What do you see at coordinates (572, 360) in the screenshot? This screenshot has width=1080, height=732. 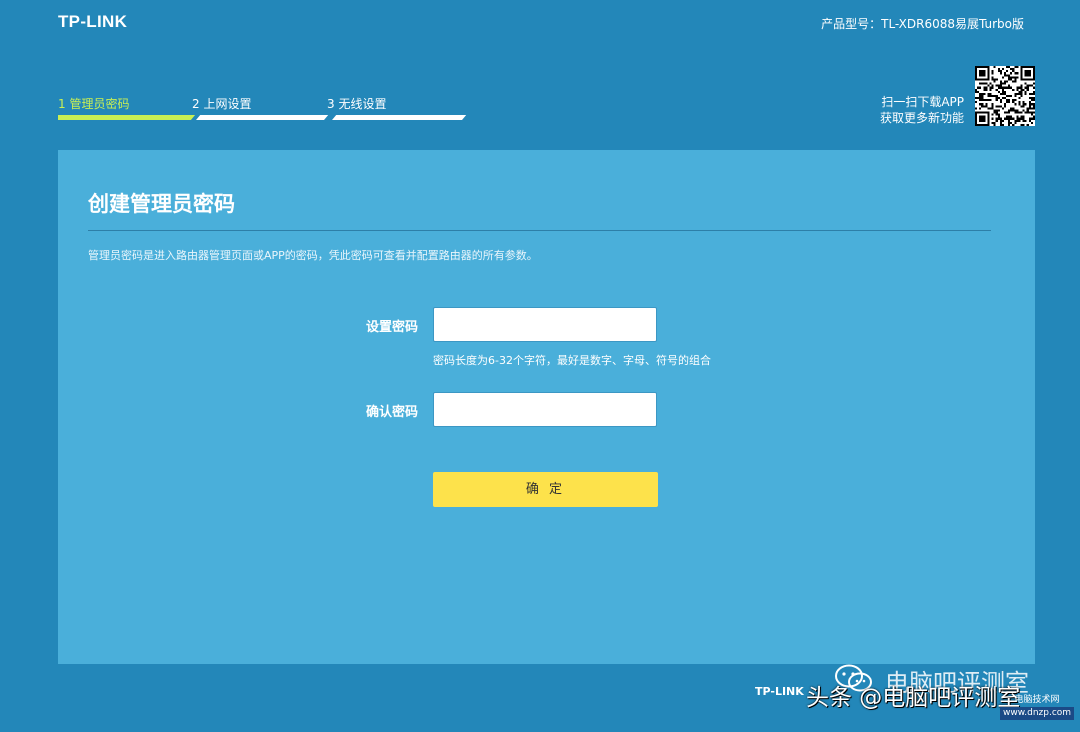 I see `password-hint: 密码长度为6-32个字符，最好是数字、字母、符号的组合` at bounding box center [572, 360].